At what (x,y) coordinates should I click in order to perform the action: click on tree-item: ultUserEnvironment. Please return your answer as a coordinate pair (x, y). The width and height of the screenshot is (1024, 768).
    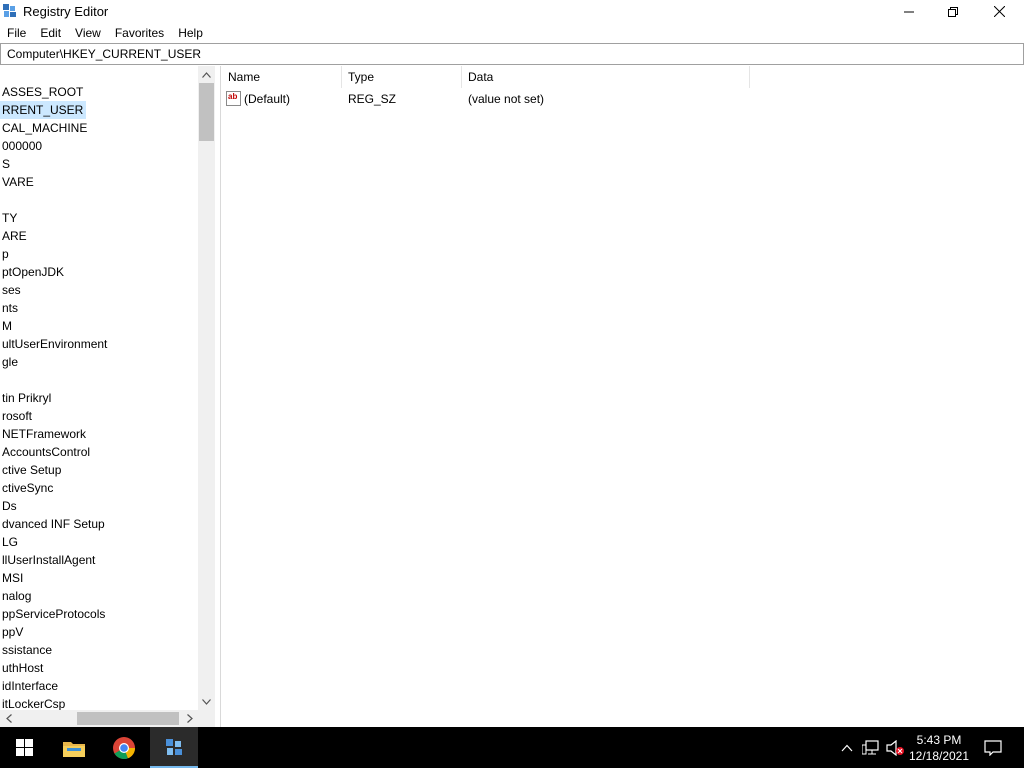
    Looking at the image, I should click on (99, 344).